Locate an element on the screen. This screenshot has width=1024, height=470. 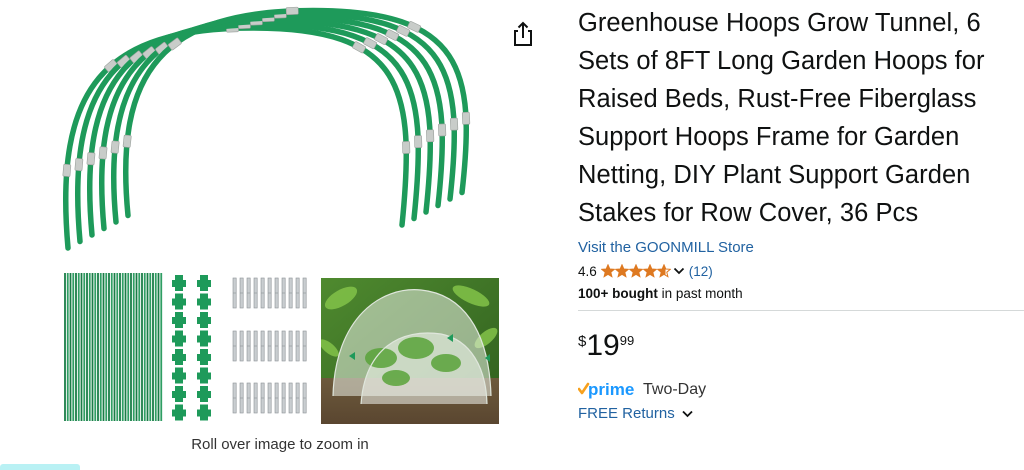
corner-tab is located at coordinates (40, 467).